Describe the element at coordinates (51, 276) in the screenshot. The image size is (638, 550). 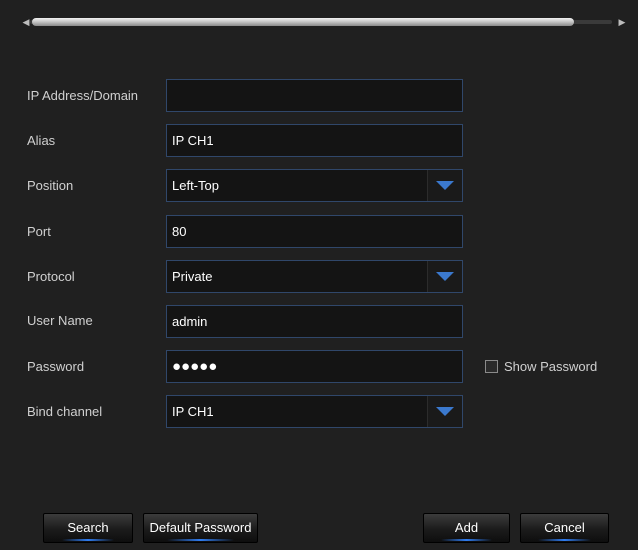
I see `protocol-label: Protocol` at that location.